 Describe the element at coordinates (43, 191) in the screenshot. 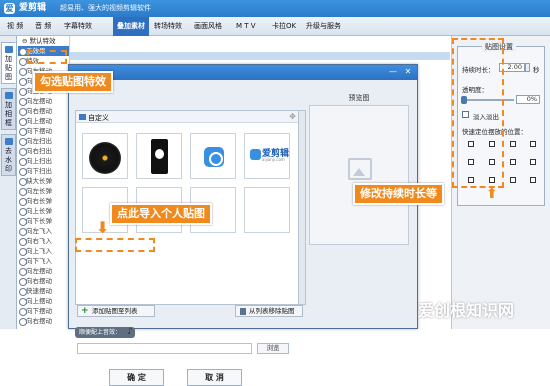

I see `list-item: 向左长弹` at that location.